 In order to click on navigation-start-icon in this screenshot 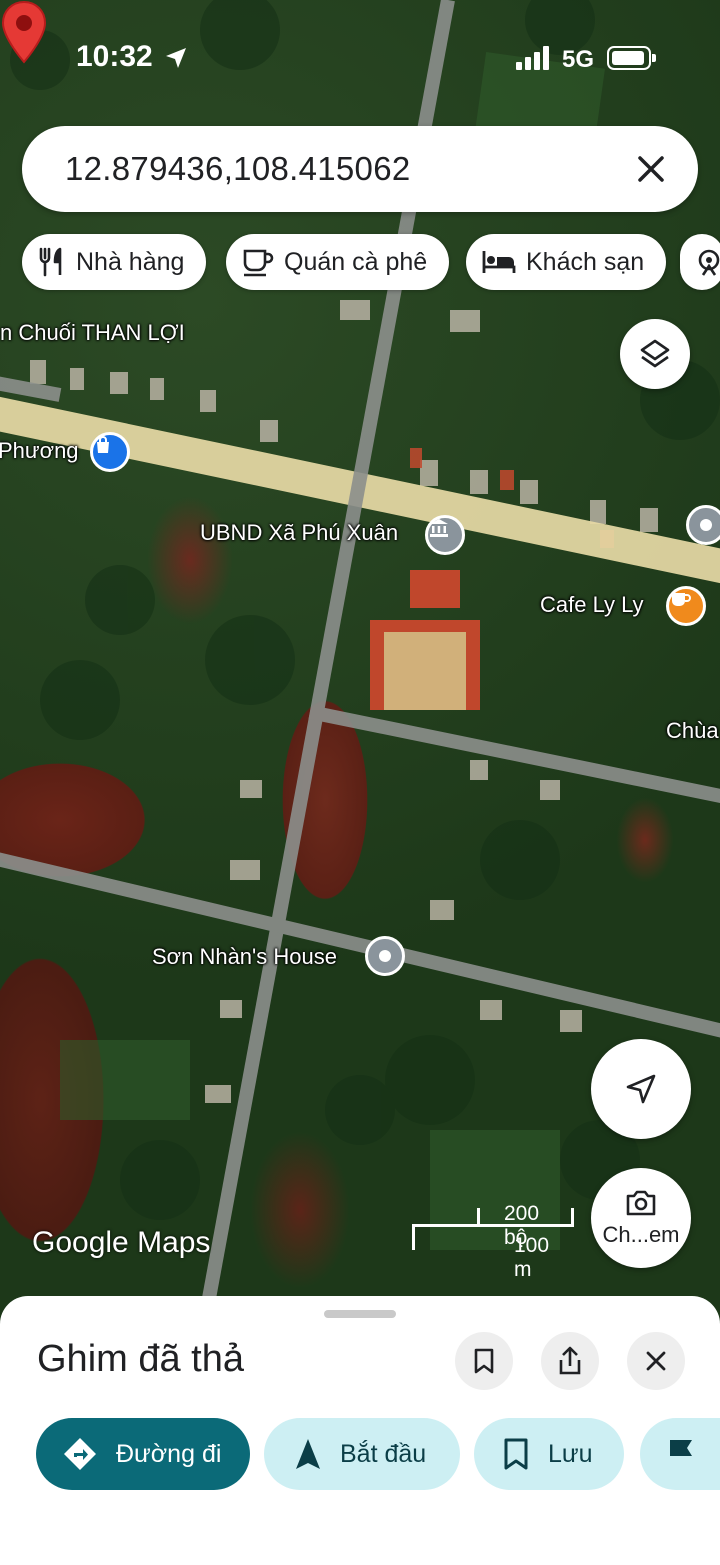, I will do `click(308, 1454)`.